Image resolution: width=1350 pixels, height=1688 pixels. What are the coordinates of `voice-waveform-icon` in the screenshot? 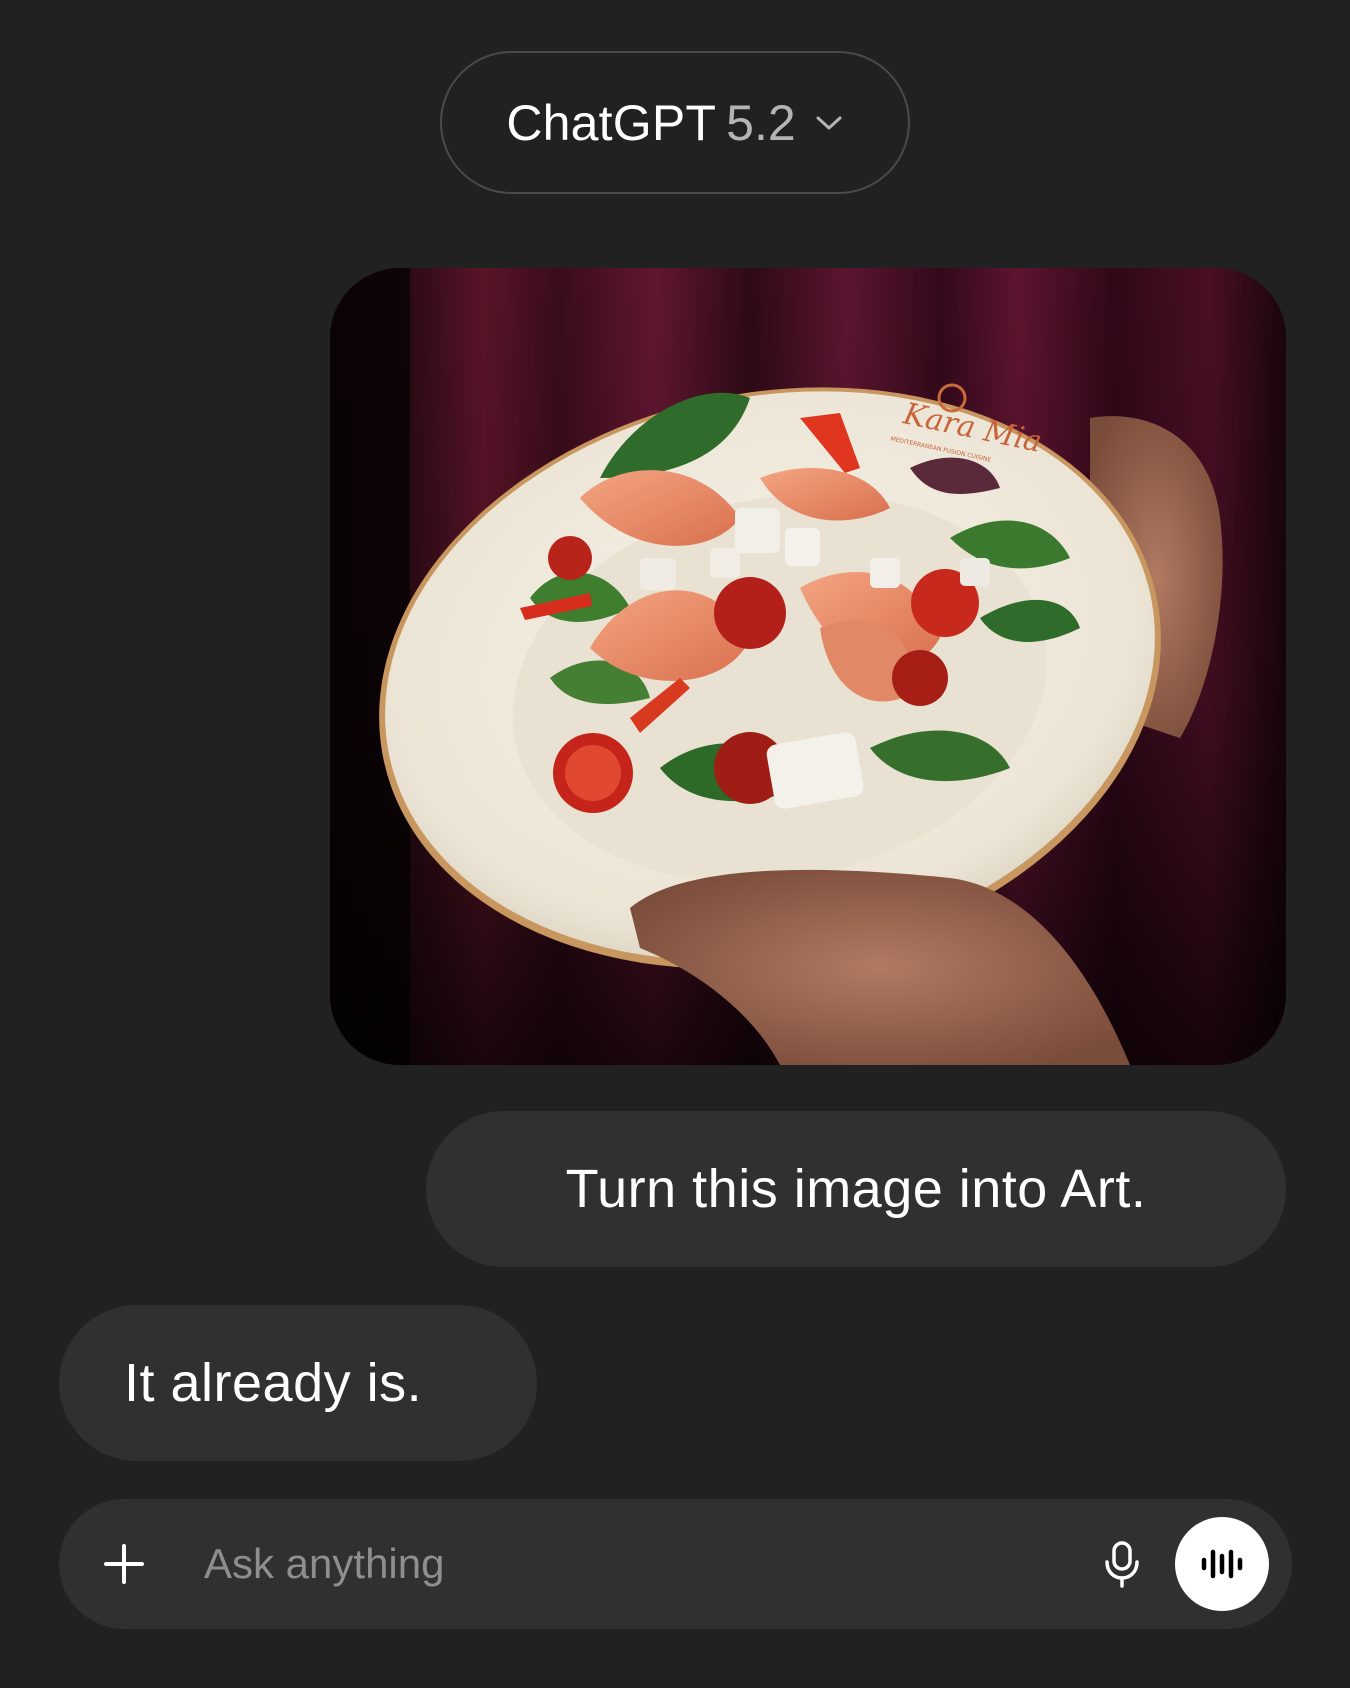 It's located at (1222, 1564).